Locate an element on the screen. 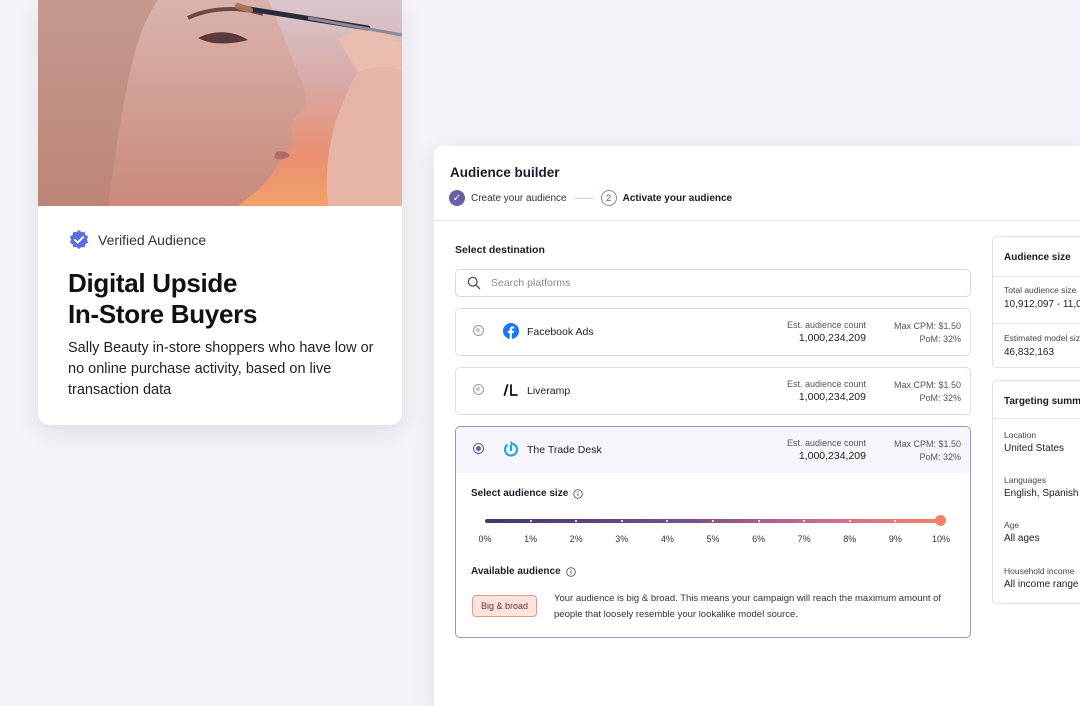 Image resolution: width=1080 pixels, height=706 pixels. step-connector is located at coordinates (583, 198).